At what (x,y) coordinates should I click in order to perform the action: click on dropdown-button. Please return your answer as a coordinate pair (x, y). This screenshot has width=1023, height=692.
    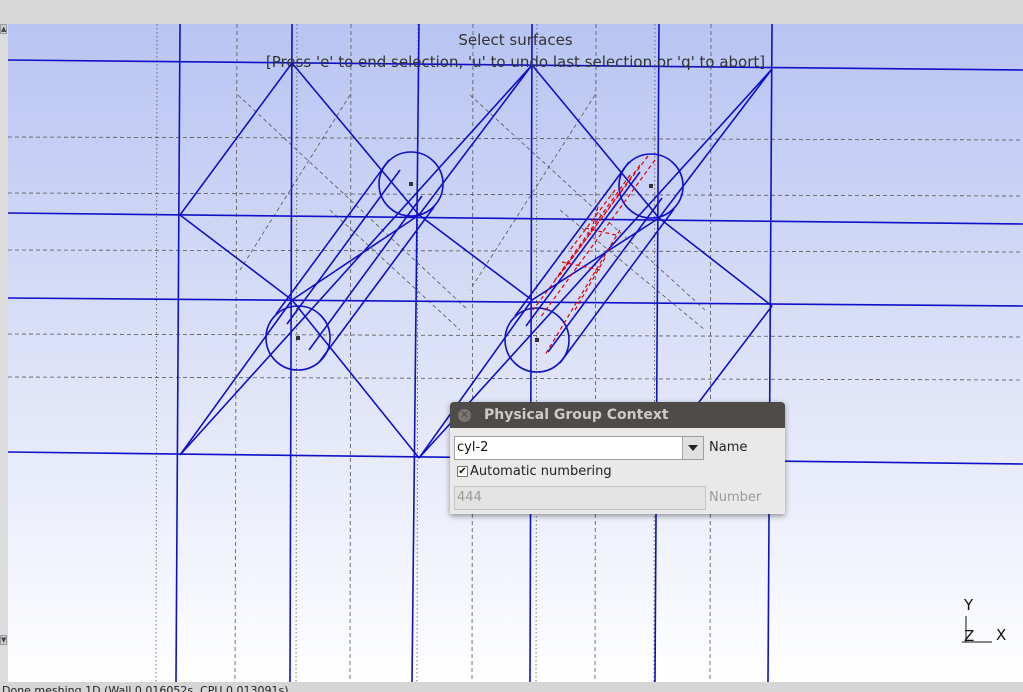
    Looking at the image, I should click on (692, 448).